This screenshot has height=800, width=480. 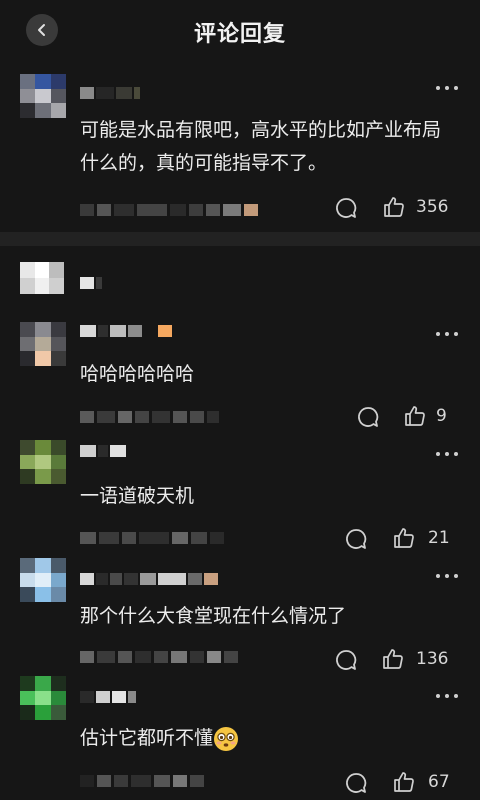 What do you see at coordinates (147, 738) in the screenshot?
I see `reply-text-content: 估计它都听不懂` at bounding box center [147, 738].